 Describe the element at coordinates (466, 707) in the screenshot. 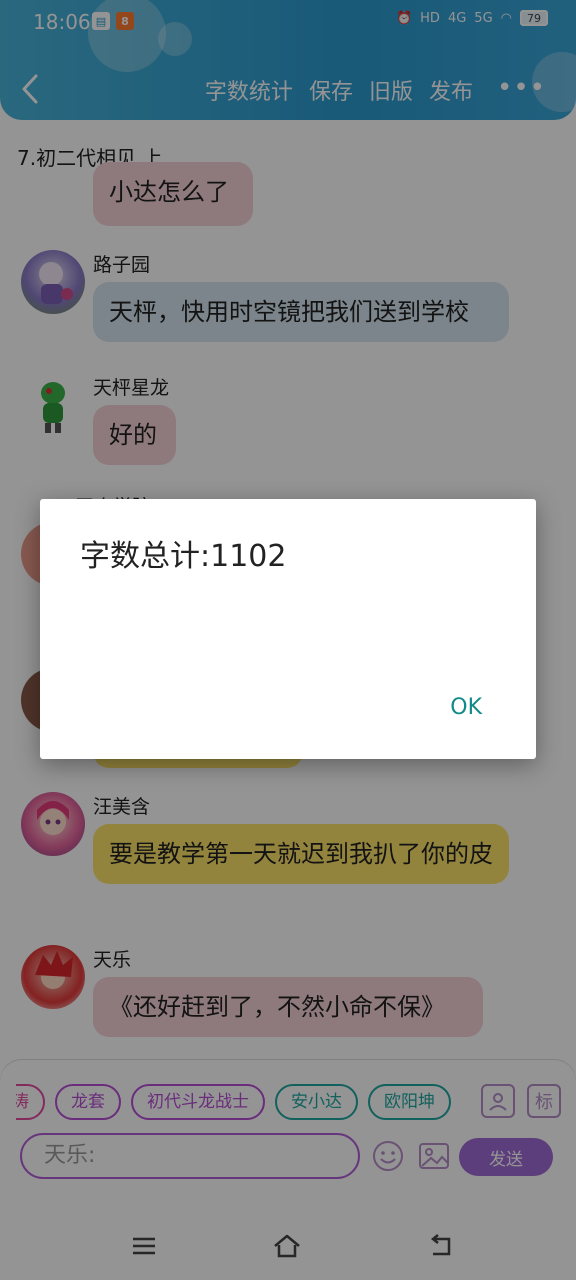

I see `ok-button: OK` at that location.